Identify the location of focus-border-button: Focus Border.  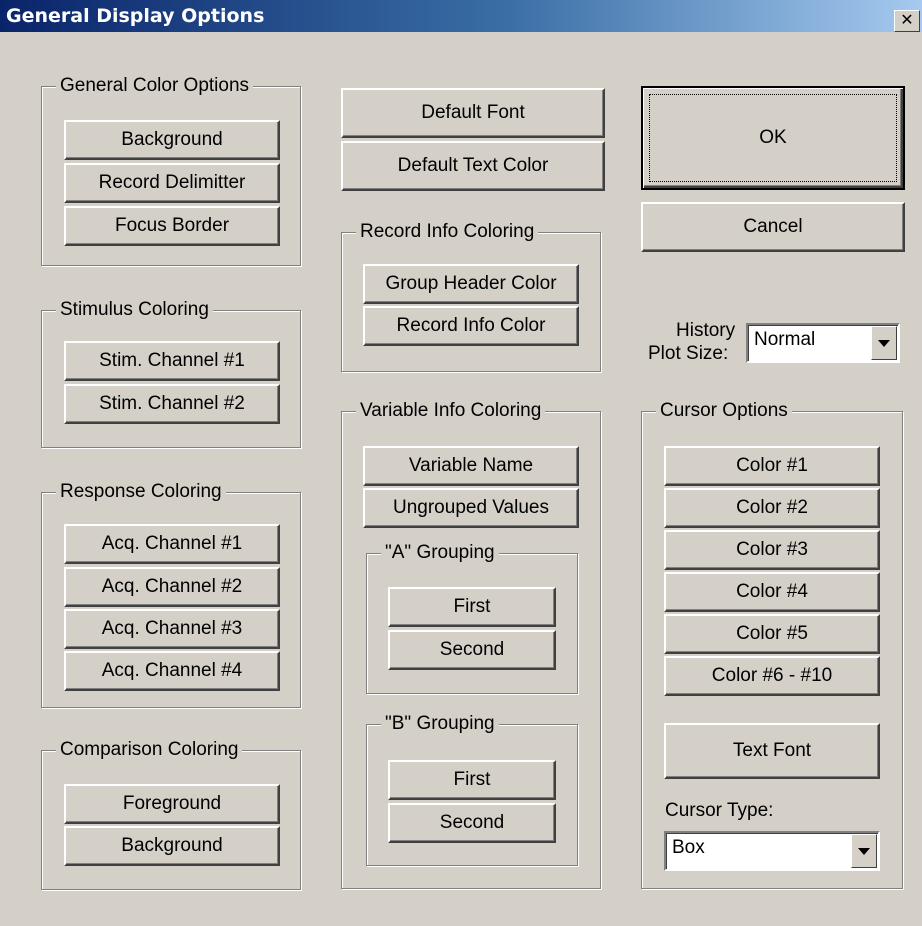
(172, 226).